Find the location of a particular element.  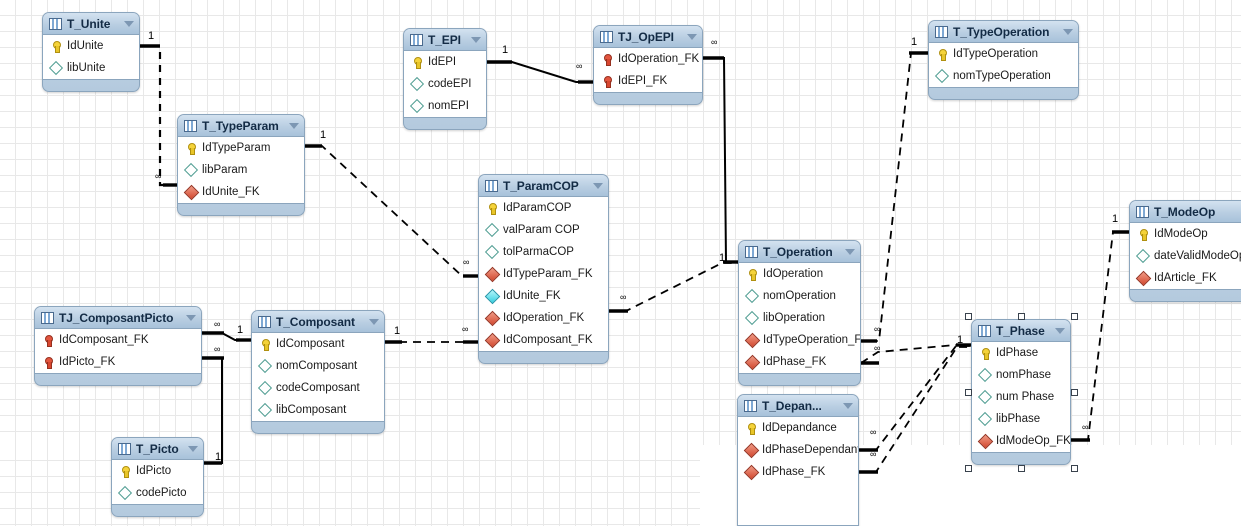

field-label: codePicto is located at coordinates (161, 493).